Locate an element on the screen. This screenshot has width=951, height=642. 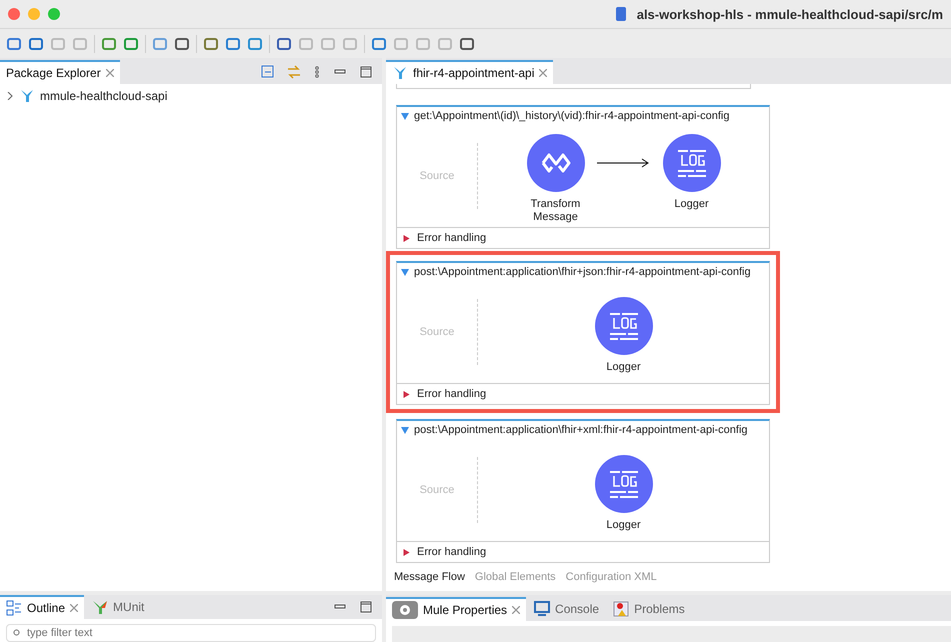
collapse-all-icon is located at coordinates (268, 72).